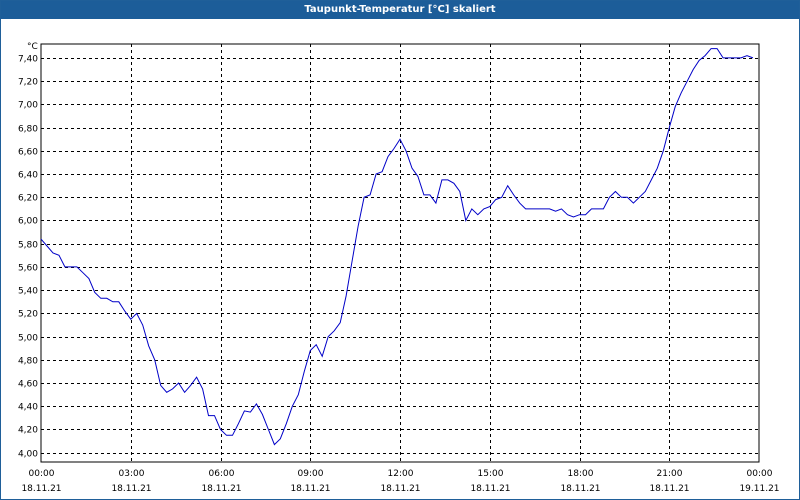 The height and width of the screenshot is (500, 800). Describe the element at coordinates (311, 474) in the screenshot. I see `x-tick-time-label: 09:00` at that location.